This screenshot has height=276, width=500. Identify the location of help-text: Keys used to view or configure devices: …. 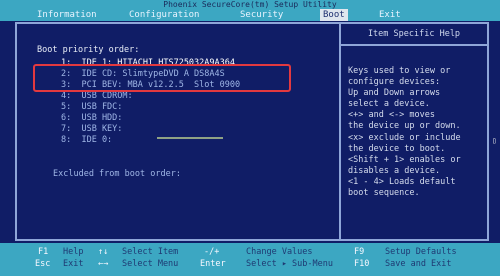
(415, 132).